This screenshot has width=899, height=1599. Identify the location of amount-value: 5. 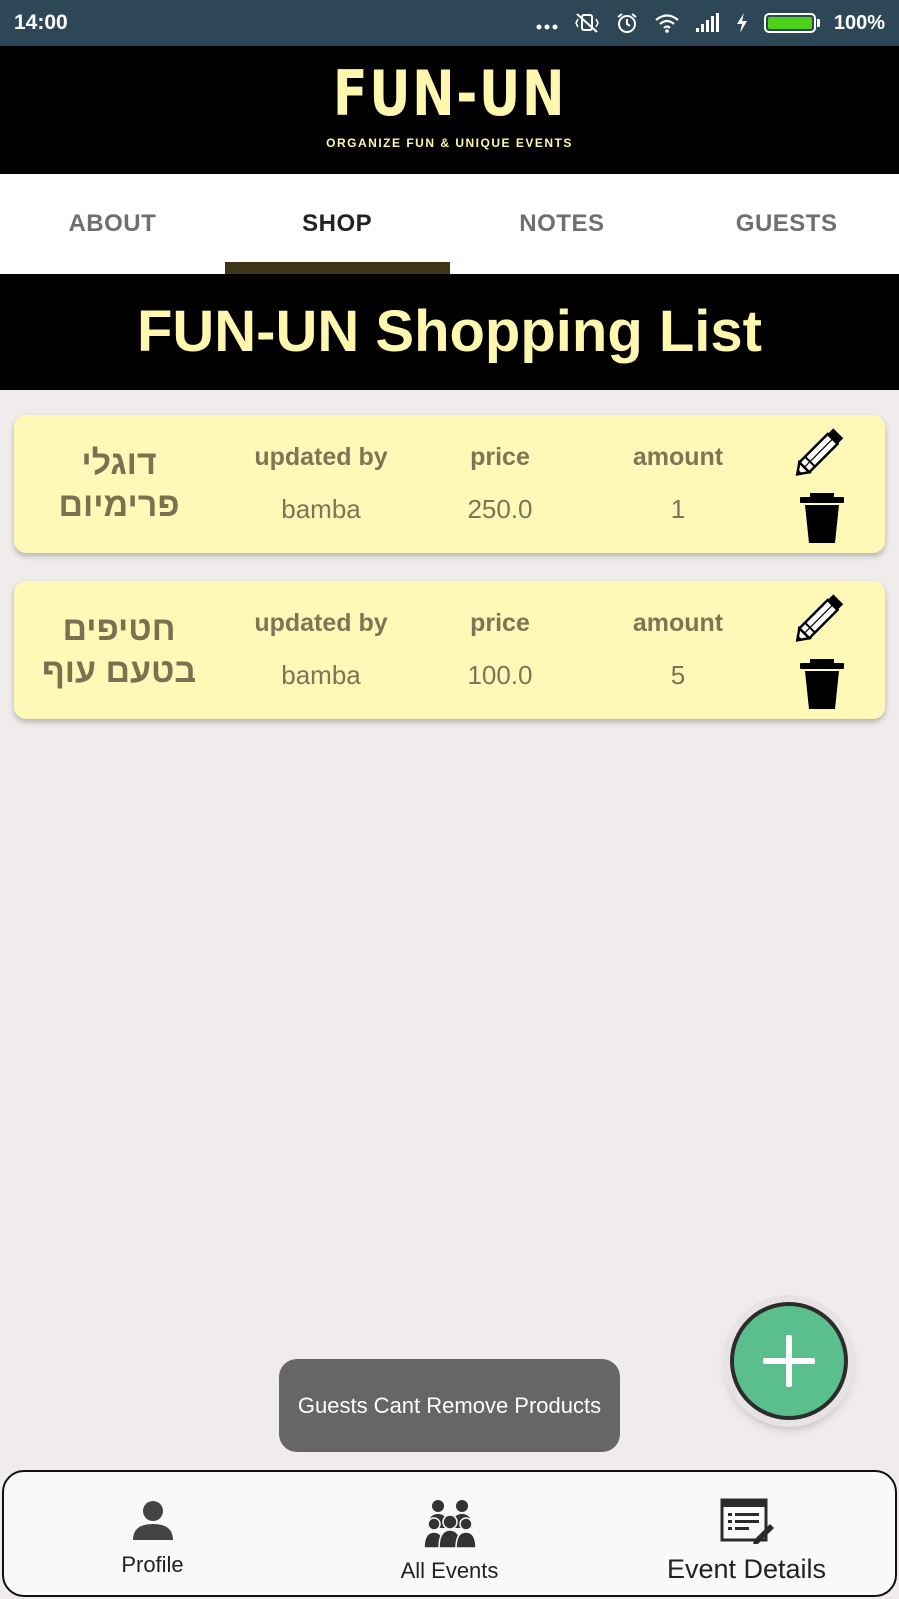
(678, 675).